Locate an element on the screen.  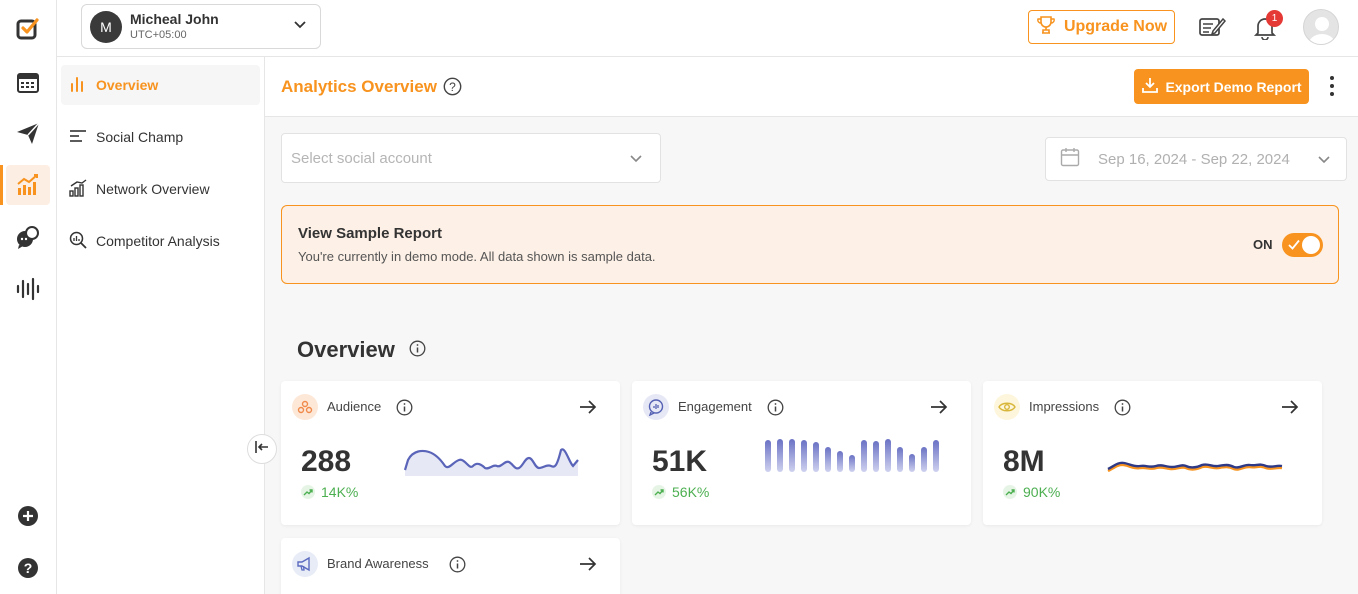
user-avatar: M is located at coordinates (106, 26).